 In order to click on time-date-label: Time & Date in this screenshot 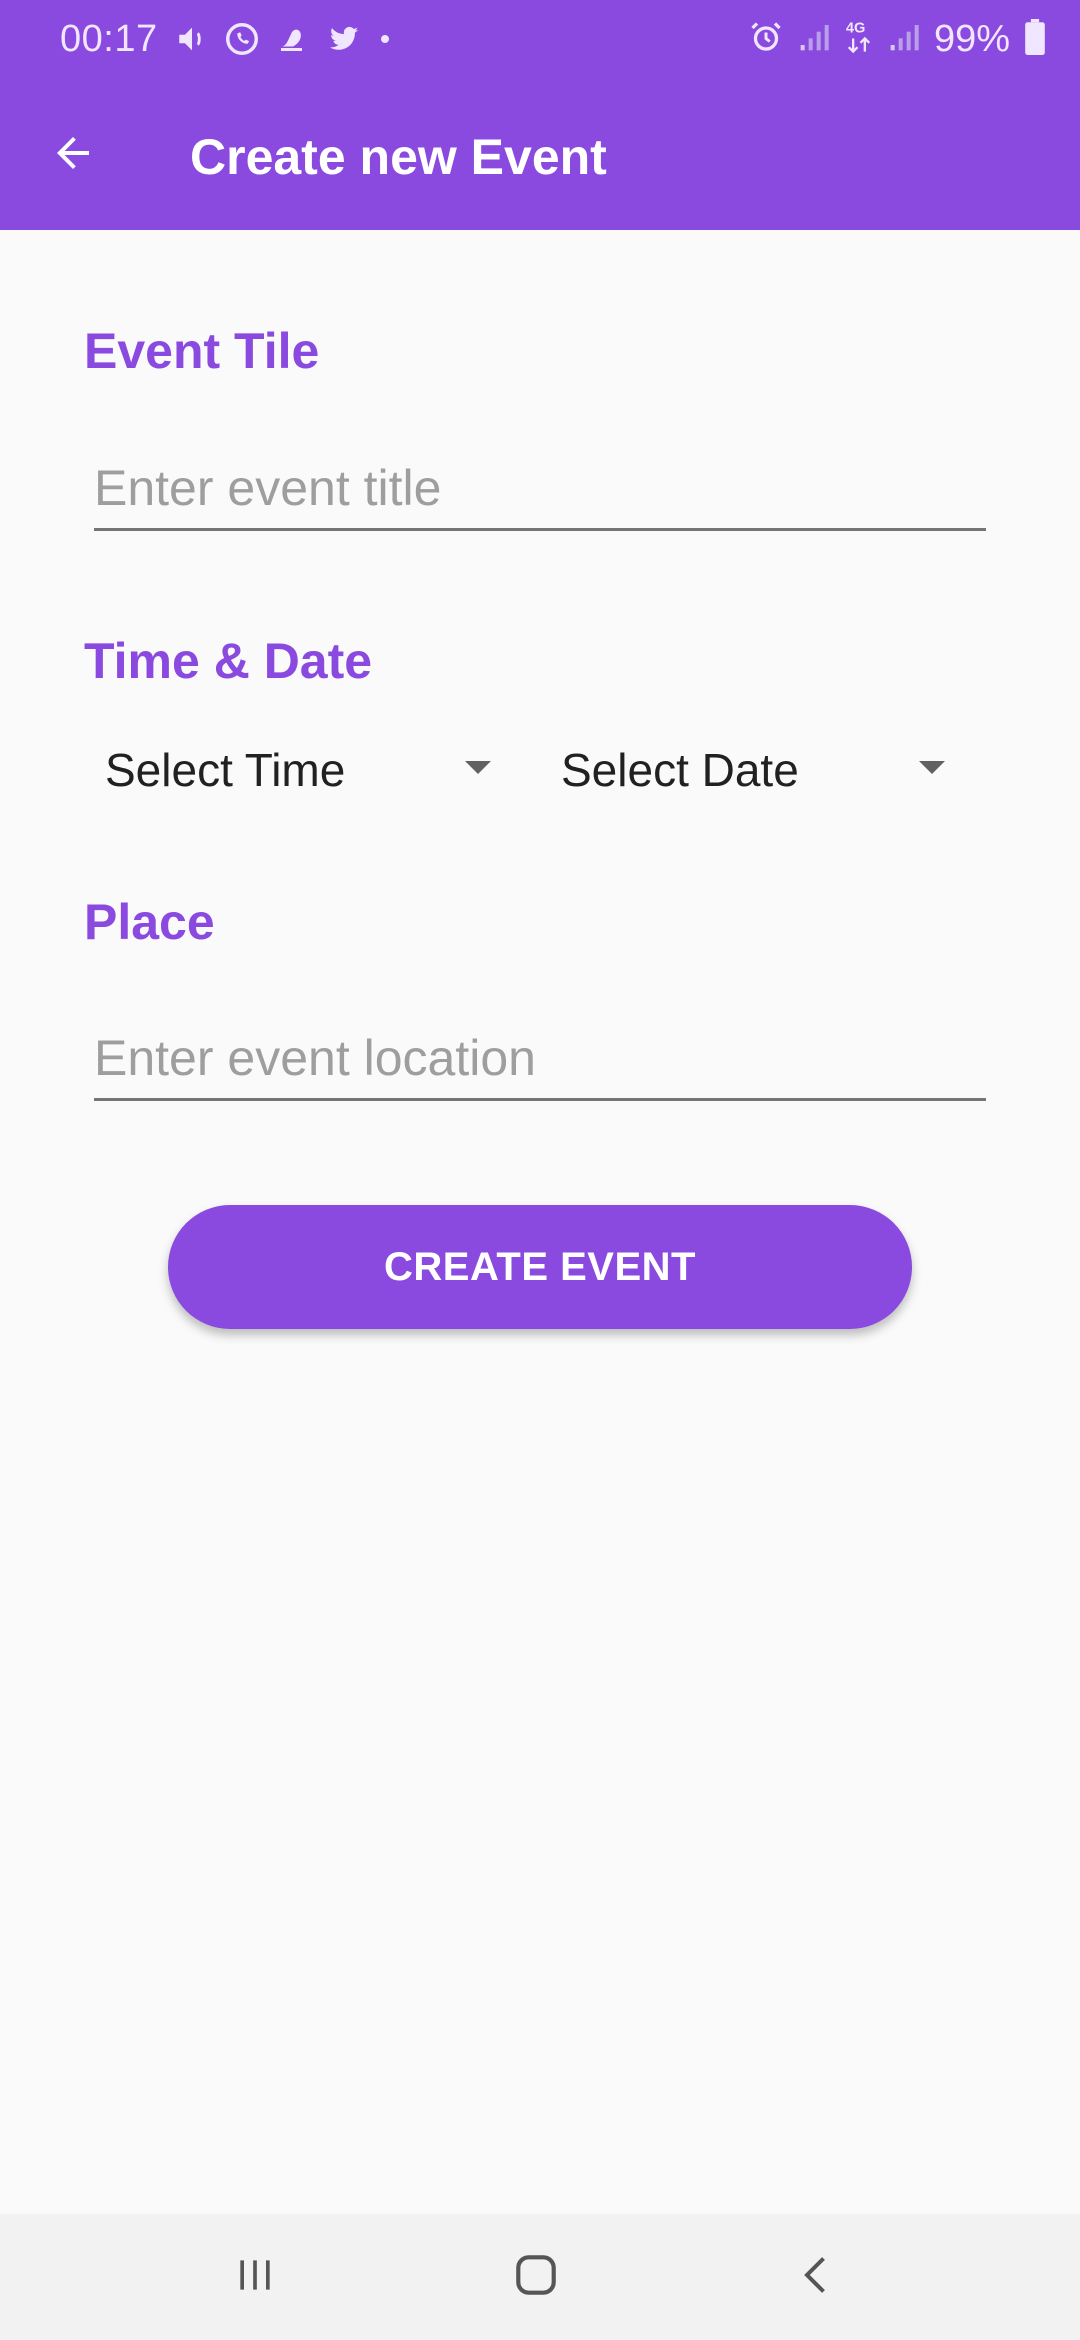, I will do `click(228, 661)`.